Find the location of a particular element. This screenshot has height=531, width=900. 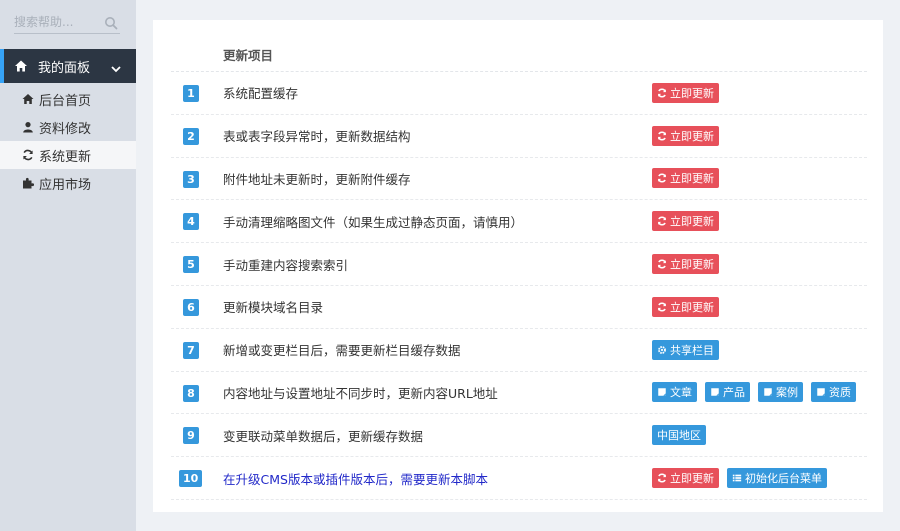

button-label: 初始化后台菜单 is located at coordinates (783, 479).